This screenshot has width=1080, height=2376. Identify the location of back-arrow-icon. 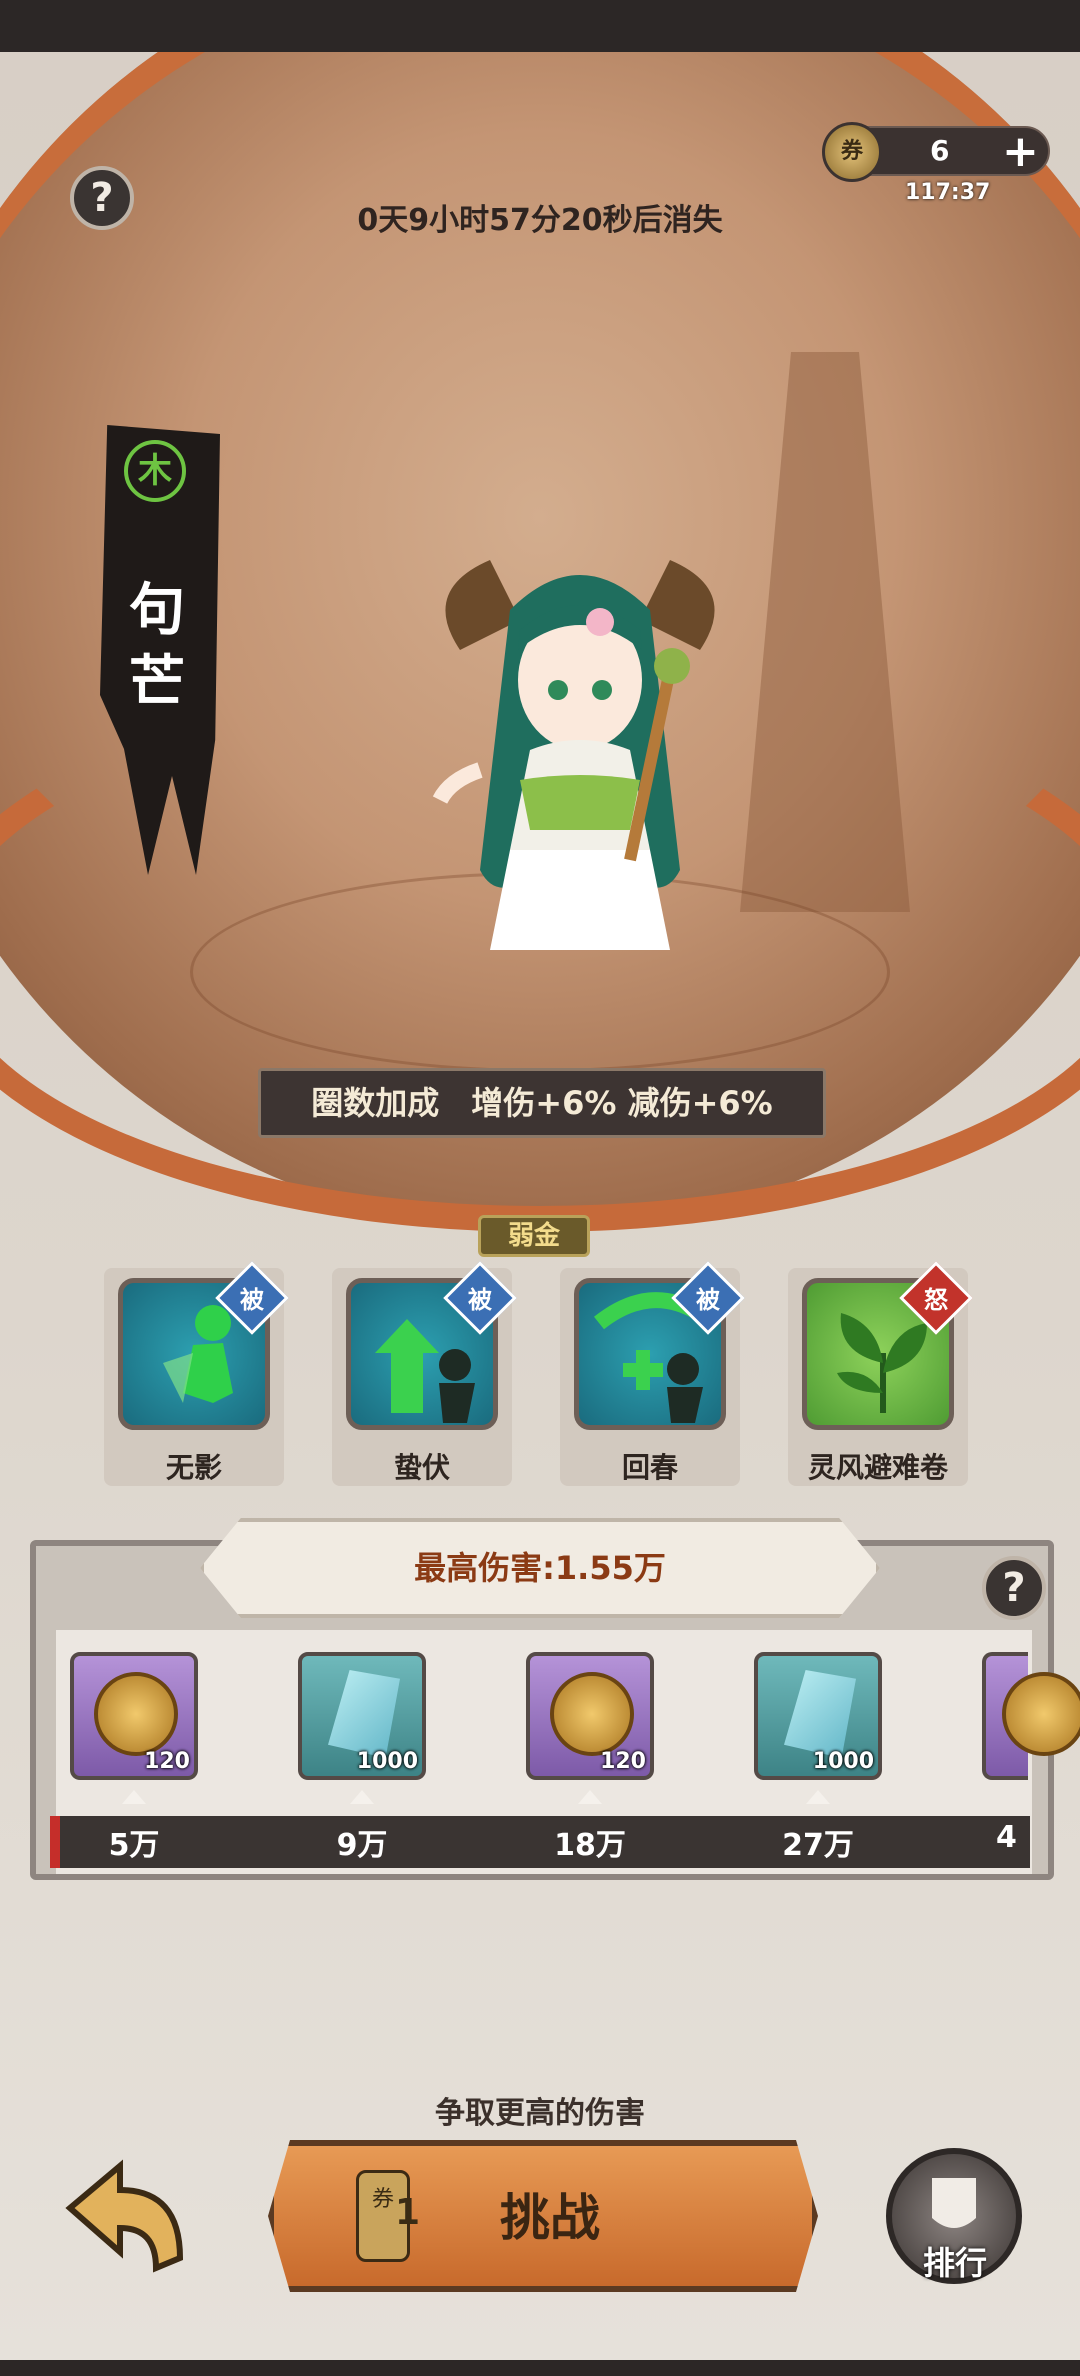
(125, 2218).